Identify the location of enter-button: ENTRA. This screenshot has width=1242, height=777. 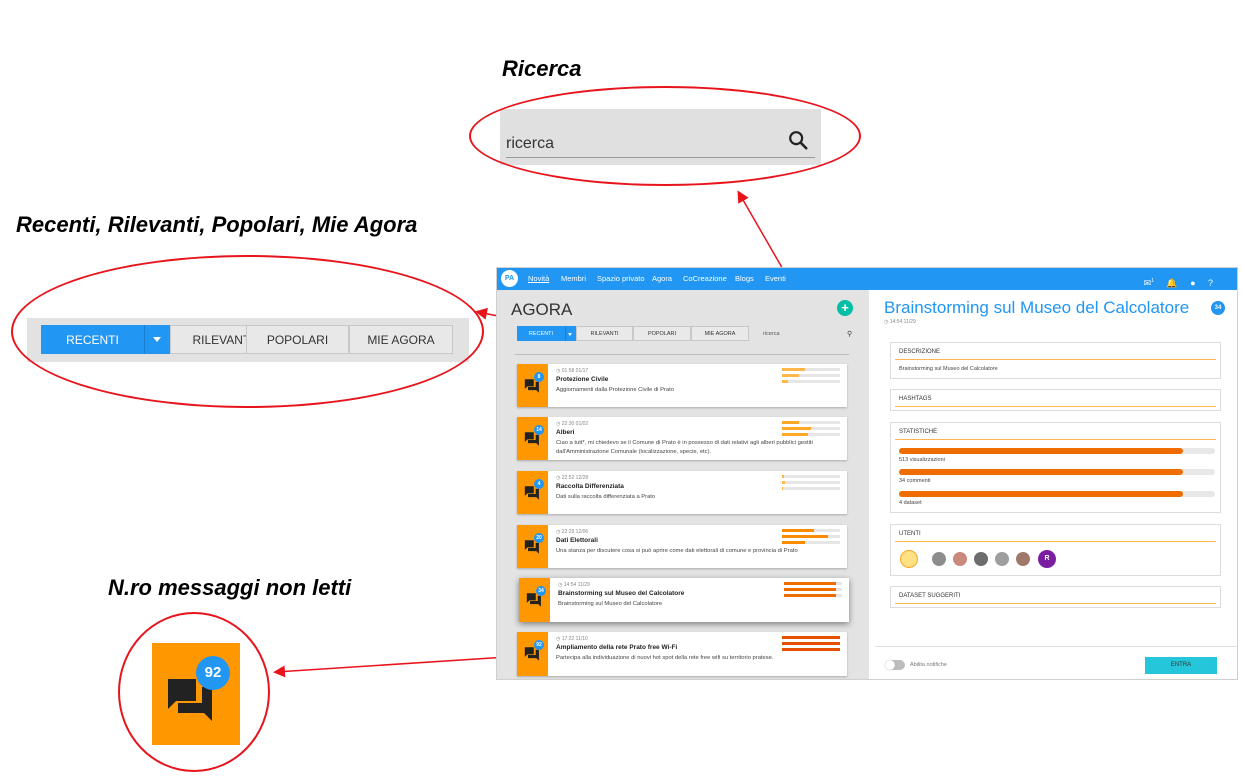
(1181, 665).